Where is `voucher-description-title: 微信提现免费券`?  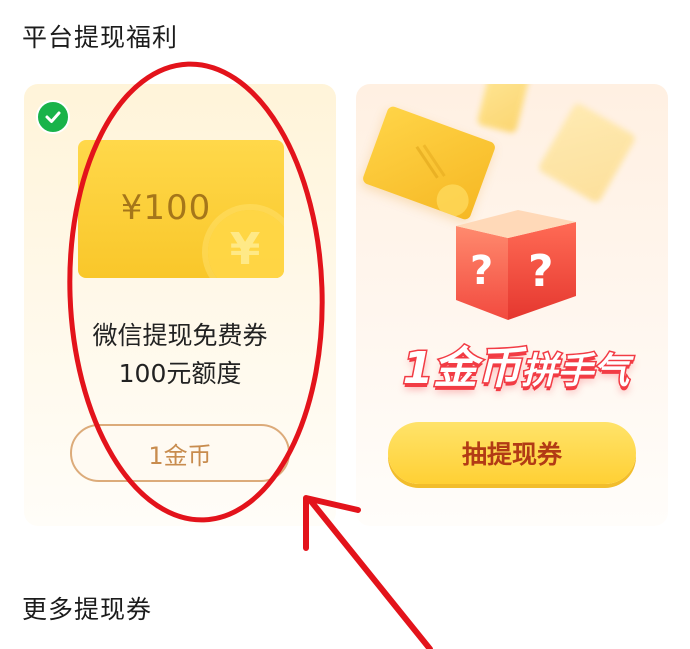 voucher-description-title: 微信提现免费券 is located at coordinates (180, 335).